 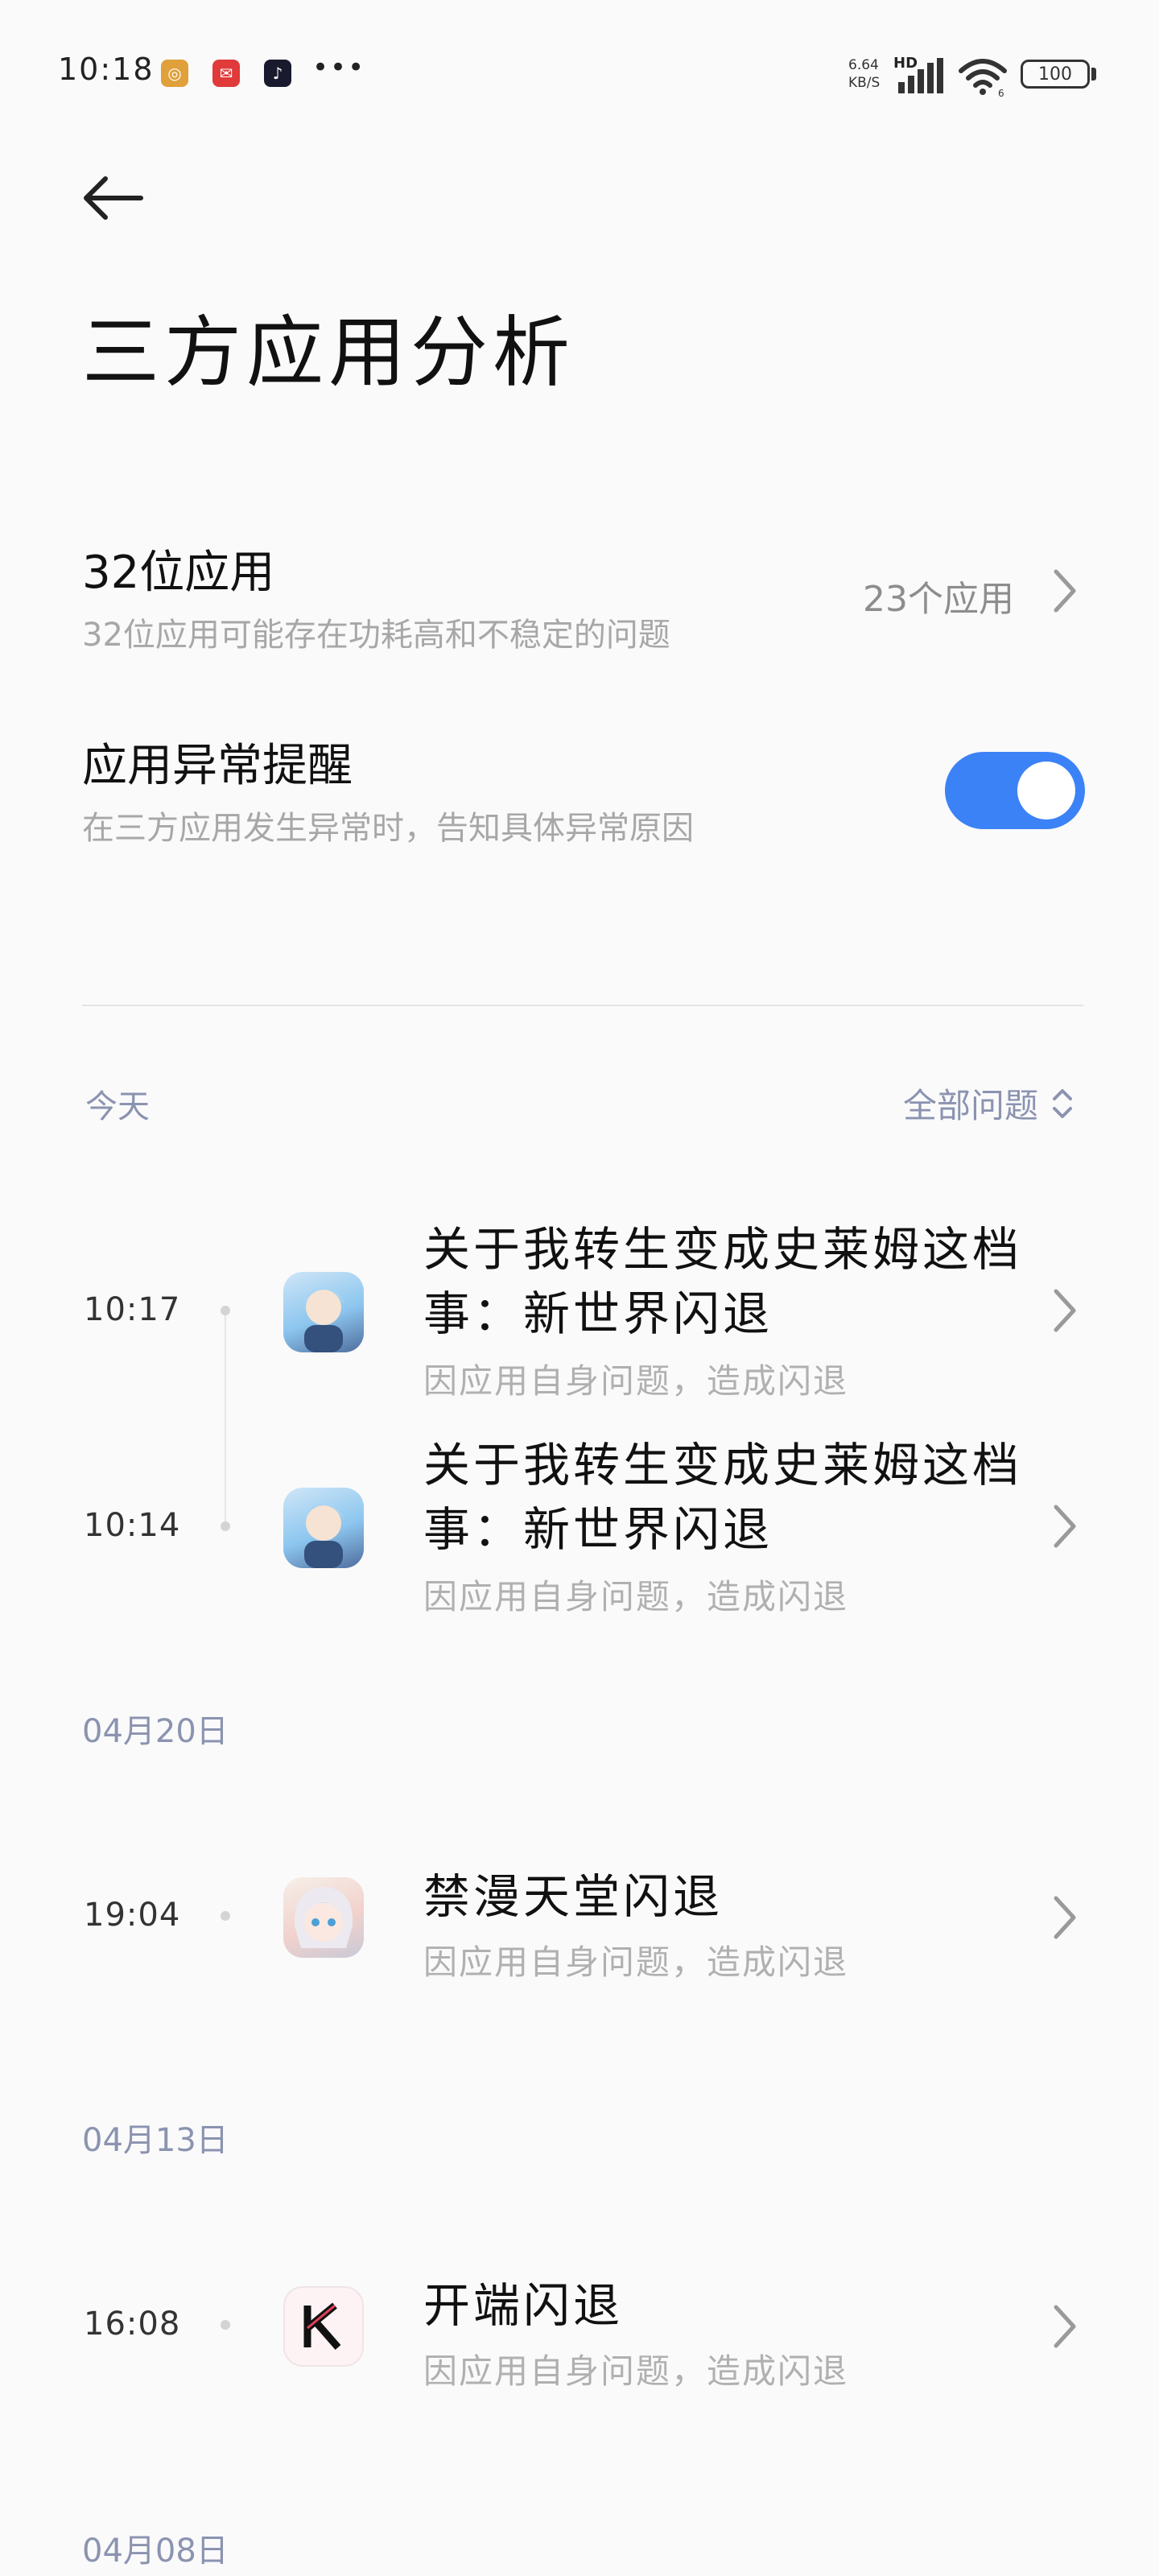 What do you see at coordinates (582, 1006) in the screenshot?
I see `divider` at bounding box center [582, 1006].